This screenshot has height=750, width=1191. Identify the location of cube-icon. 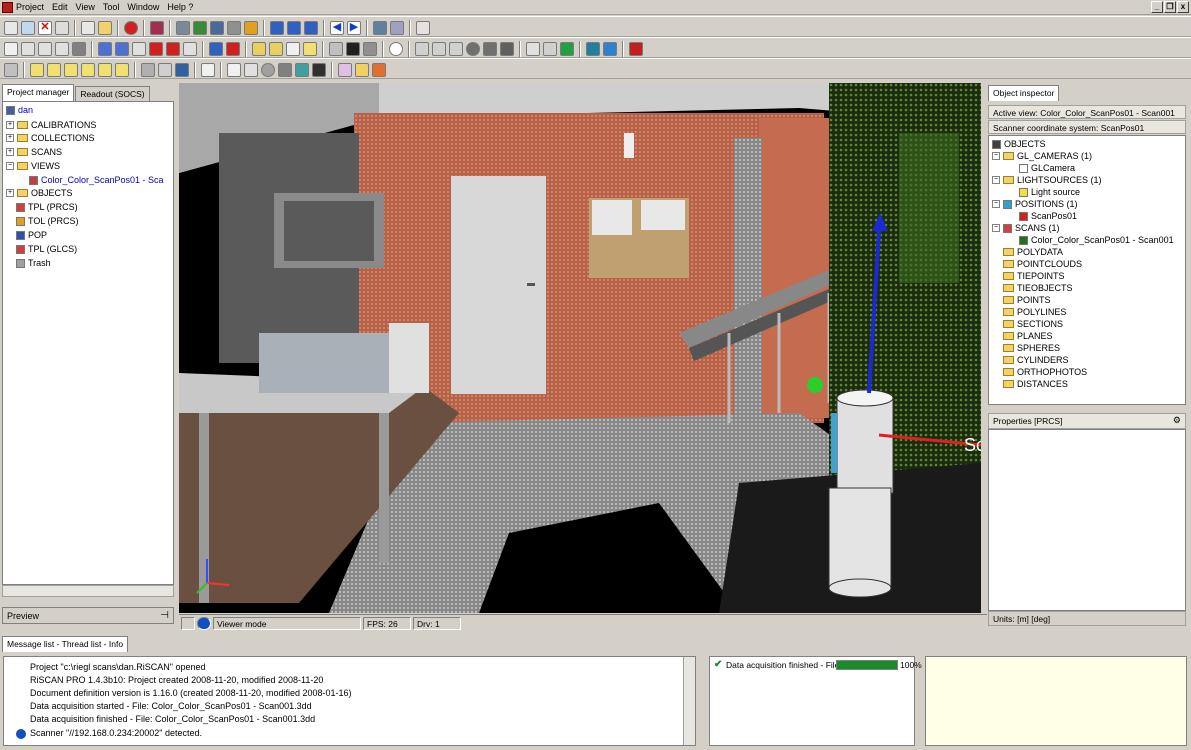
(507, 49).